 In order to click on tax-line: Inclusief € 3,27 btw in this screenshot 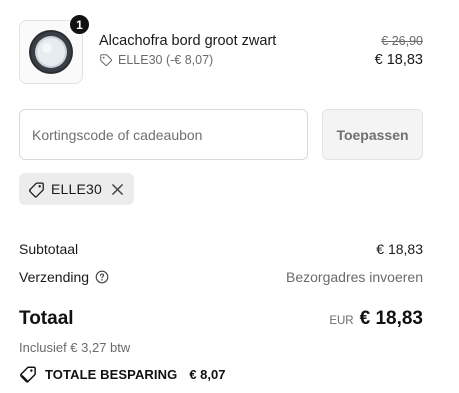, I will do `click(75, 347)`.